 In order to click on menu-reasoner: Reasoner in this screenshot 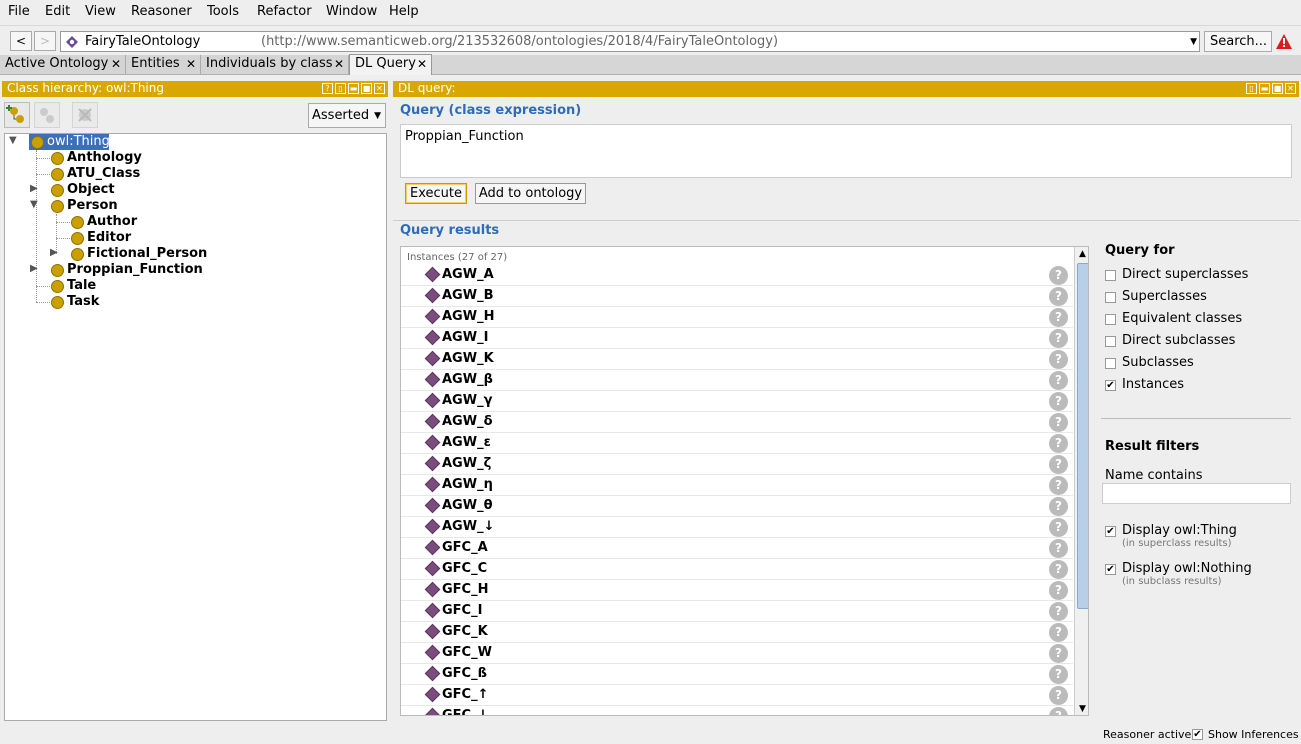, I will do `click(161, 11)`.